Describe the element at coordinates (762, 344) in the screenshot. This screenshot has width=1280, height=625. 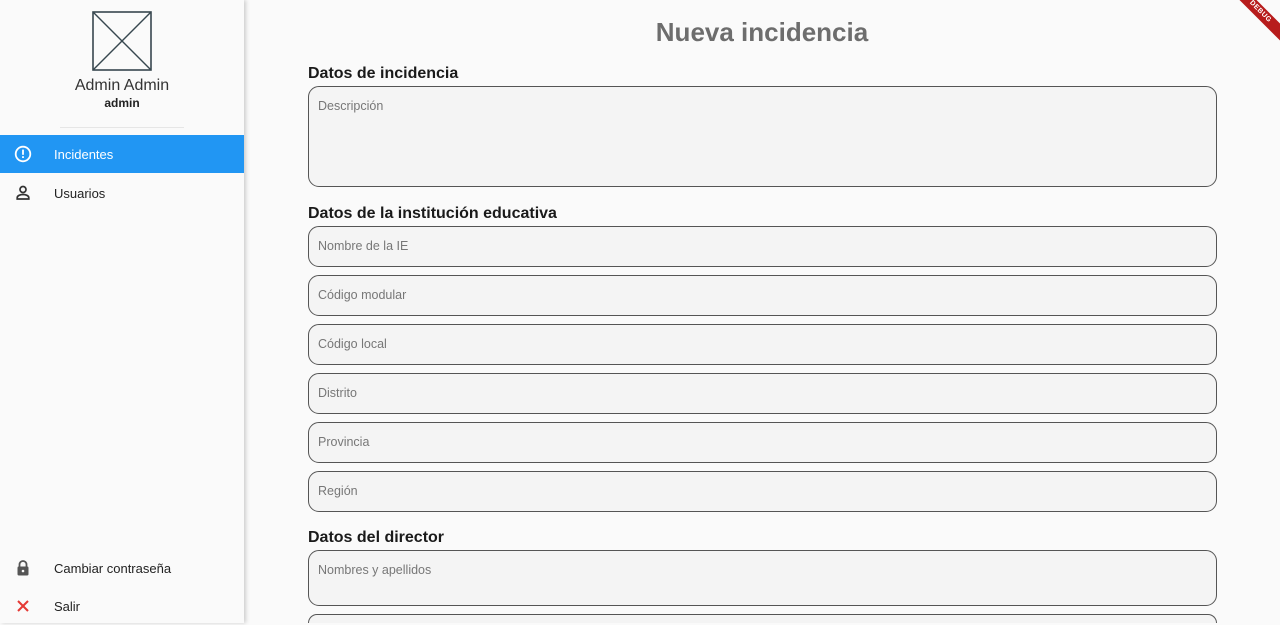
I see `codigo-local-field: Código local` at that location.